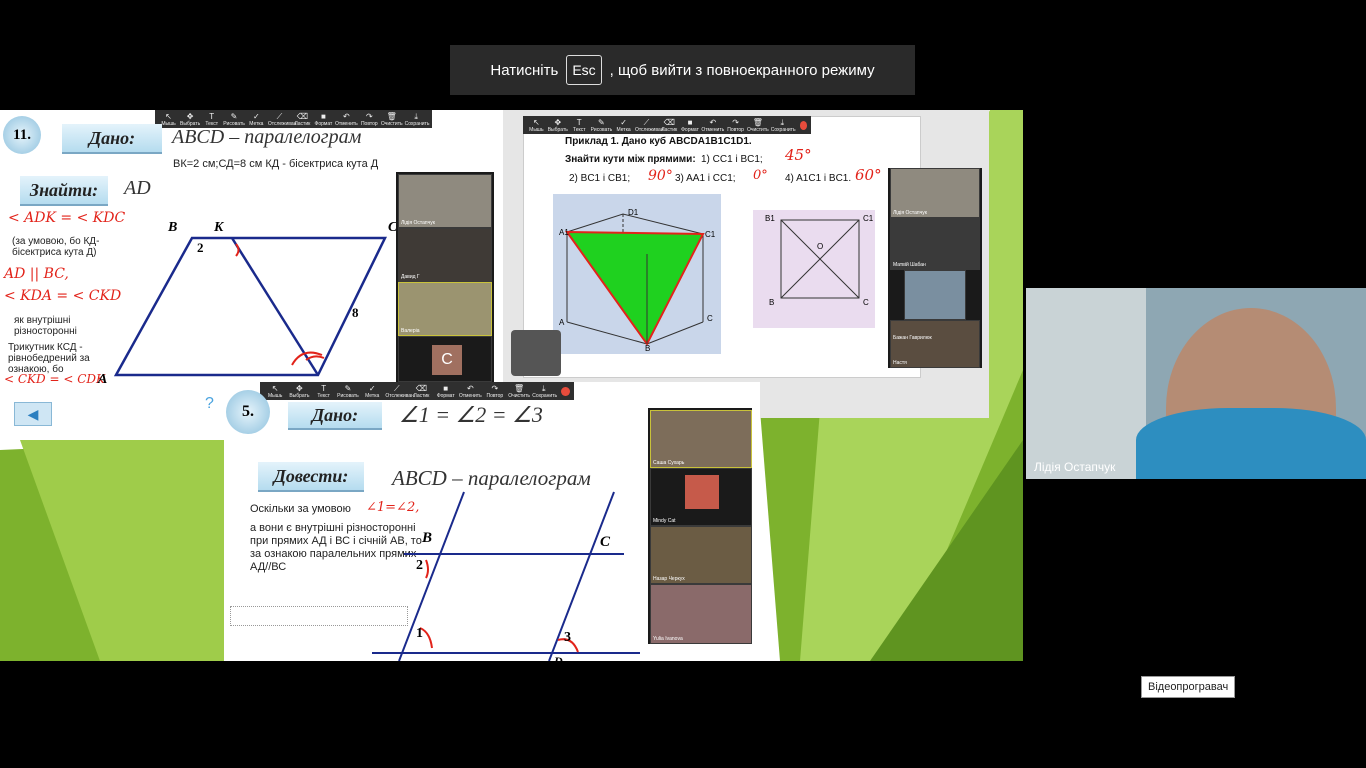 Image resolution: width=1366 pixels, height=768 pixels. What do you see at coordinates (668, 639) in the screenshot?
I see `participant-name: Yulia Ivanova` at bounding box center [668, 639].